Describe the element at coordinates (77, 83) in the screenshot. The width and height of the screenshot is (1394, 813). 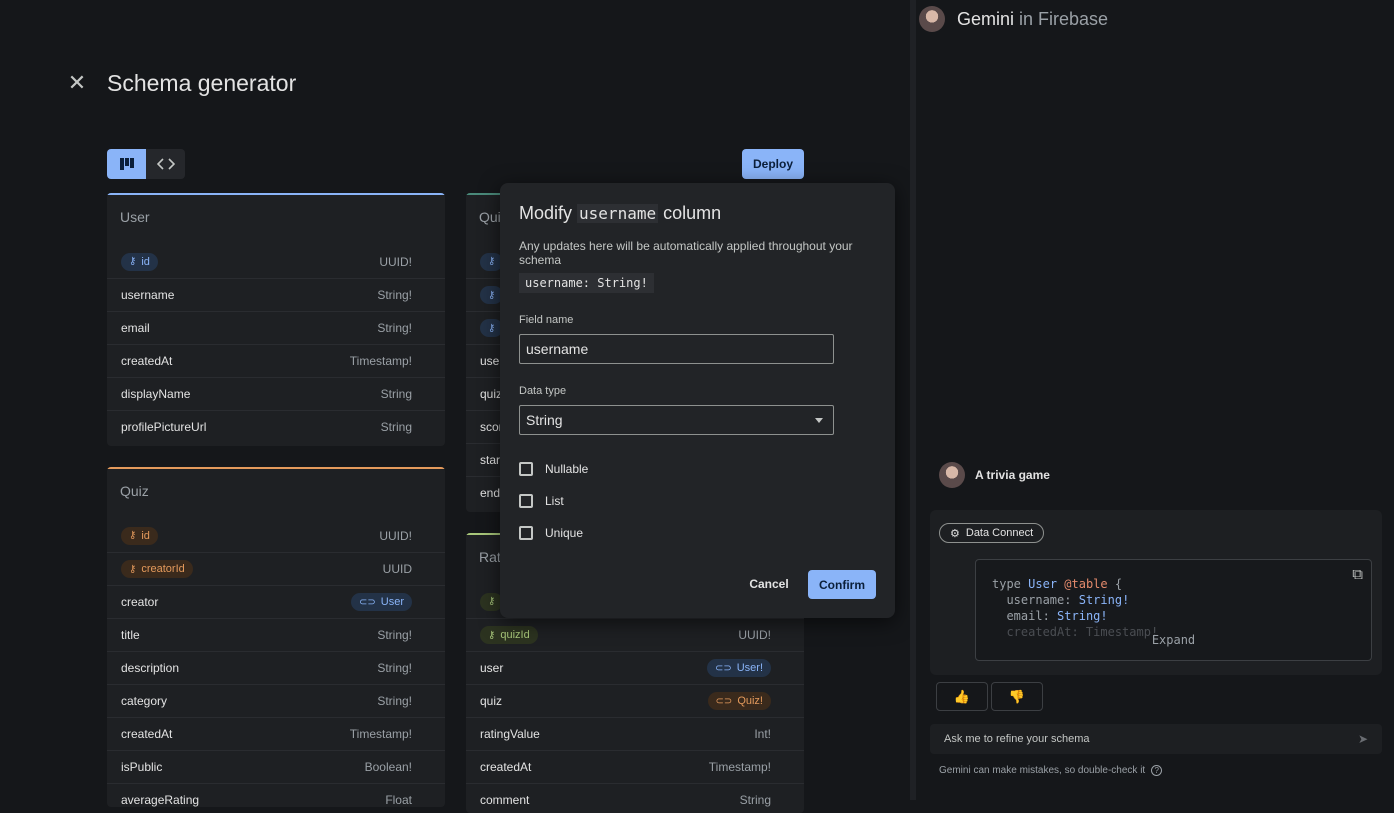
I see `close-icon: ✕` at that location.